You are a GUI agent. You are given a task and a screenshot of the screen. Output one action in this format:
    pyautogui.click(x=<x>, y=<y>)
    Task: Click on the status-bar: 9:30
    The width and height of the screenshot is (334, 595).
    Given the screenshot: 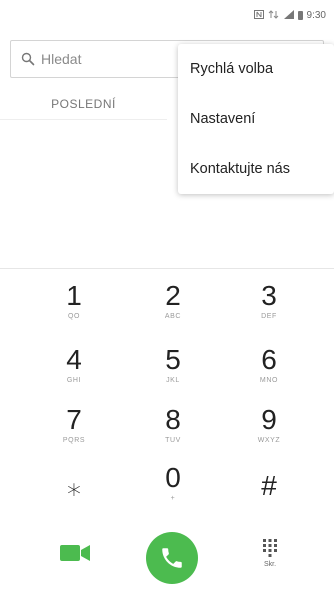 What is the action you would take?
    pyautogui.click(x=167, y=15)
    